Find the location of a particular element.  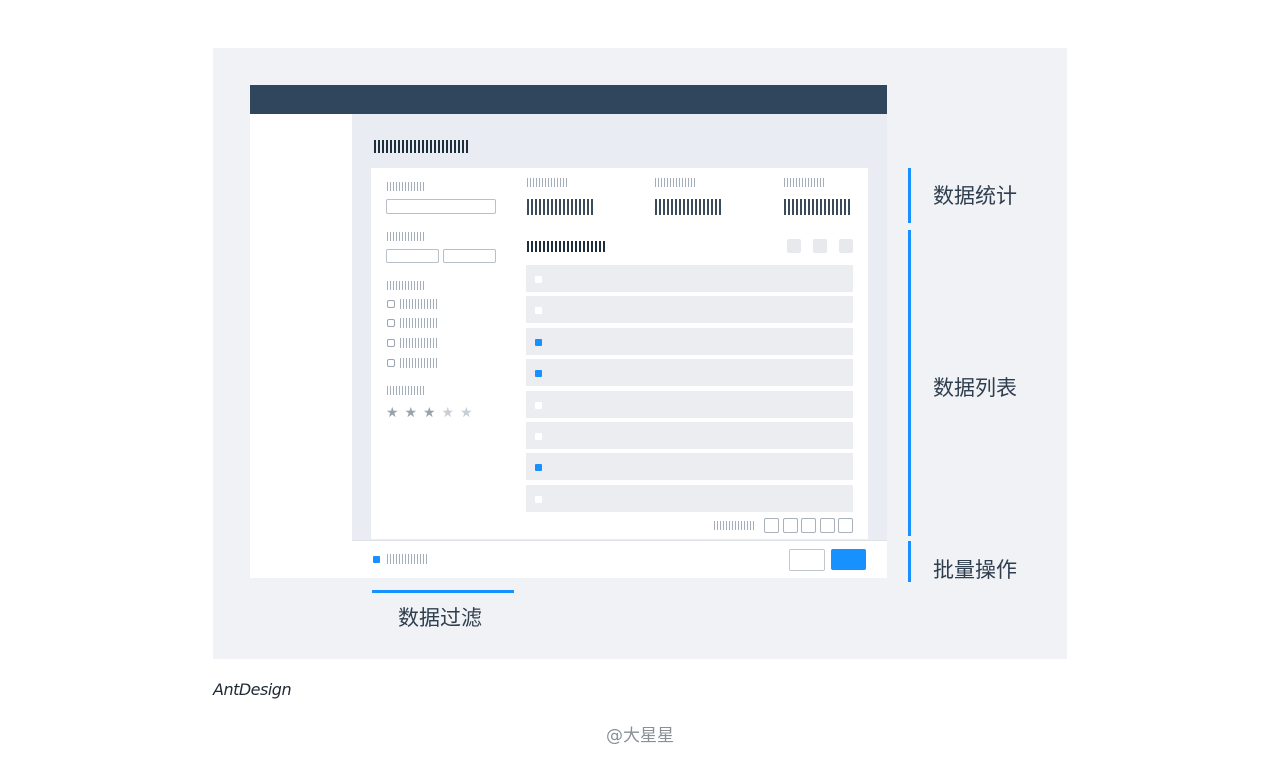

list-annotation-line is located at coordinates (909, 383).